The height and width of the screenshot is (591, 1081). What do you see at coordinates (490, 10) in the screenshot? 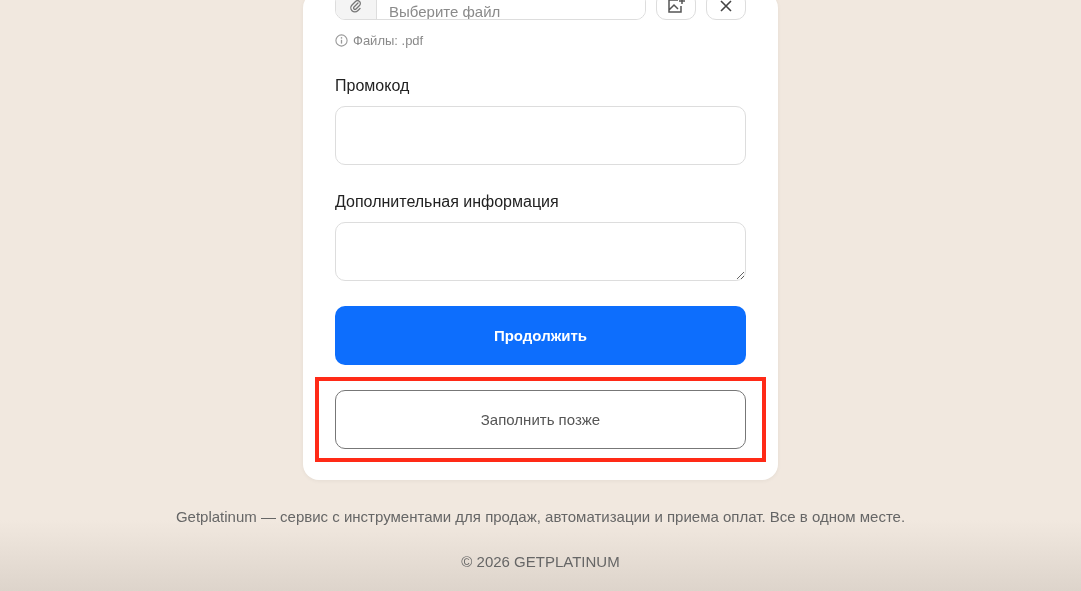
I see `file-input-field: Выберите файл` at bounding box center [490, 10].